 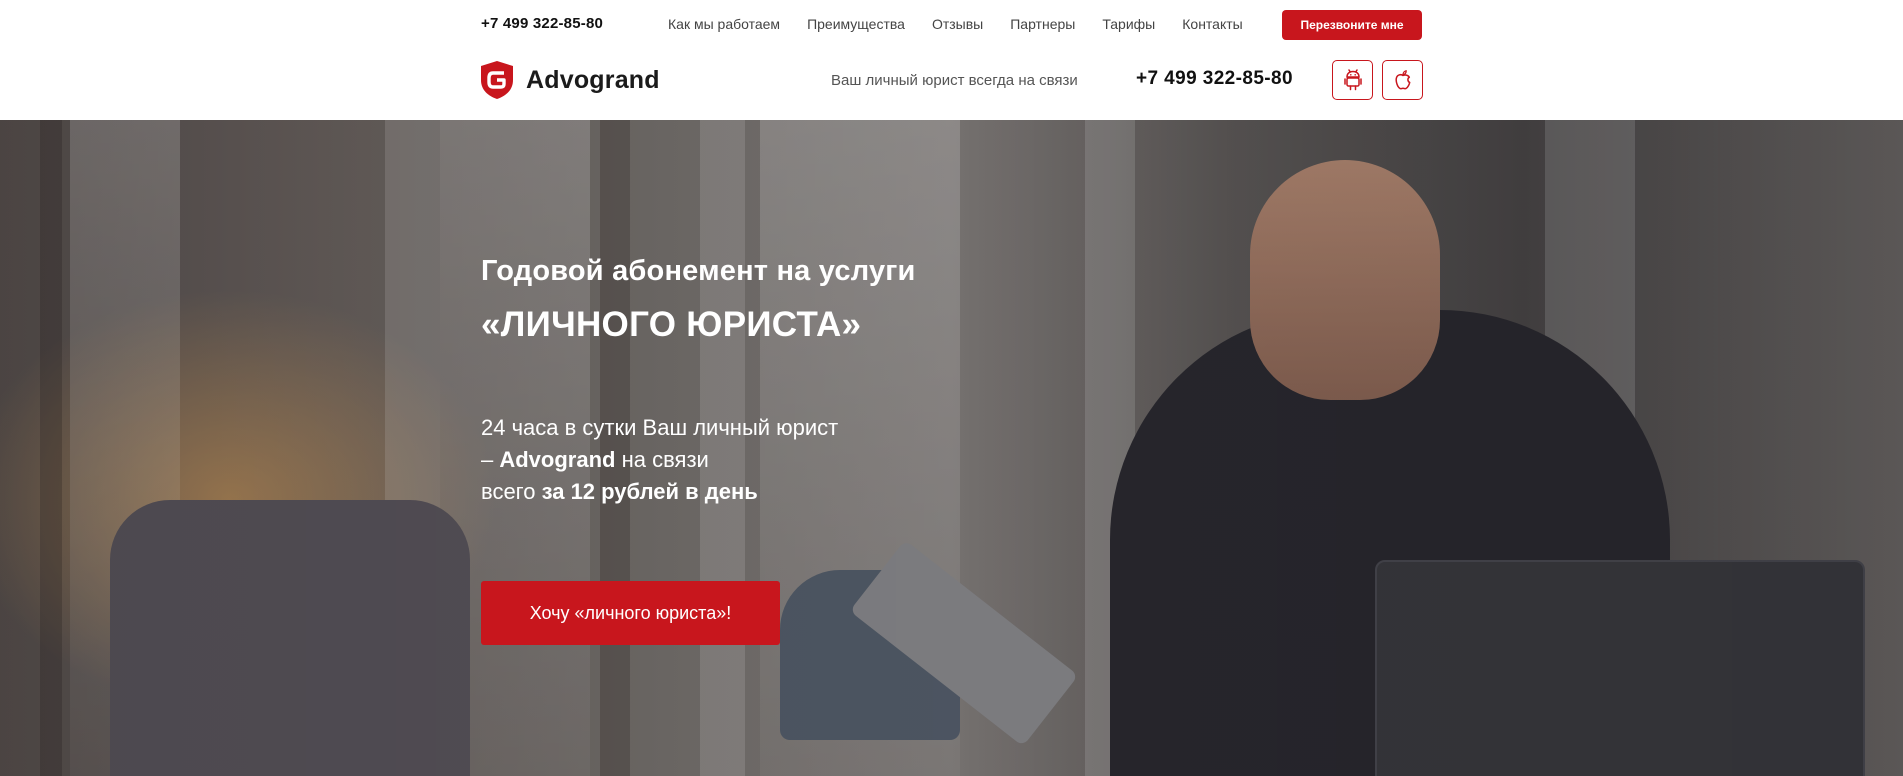 What do you see at coordinates (698, 271) in the screenshot?
I see `hero-title-line1: Годовой абонемент на услуги` at bounding box center [698, 271].